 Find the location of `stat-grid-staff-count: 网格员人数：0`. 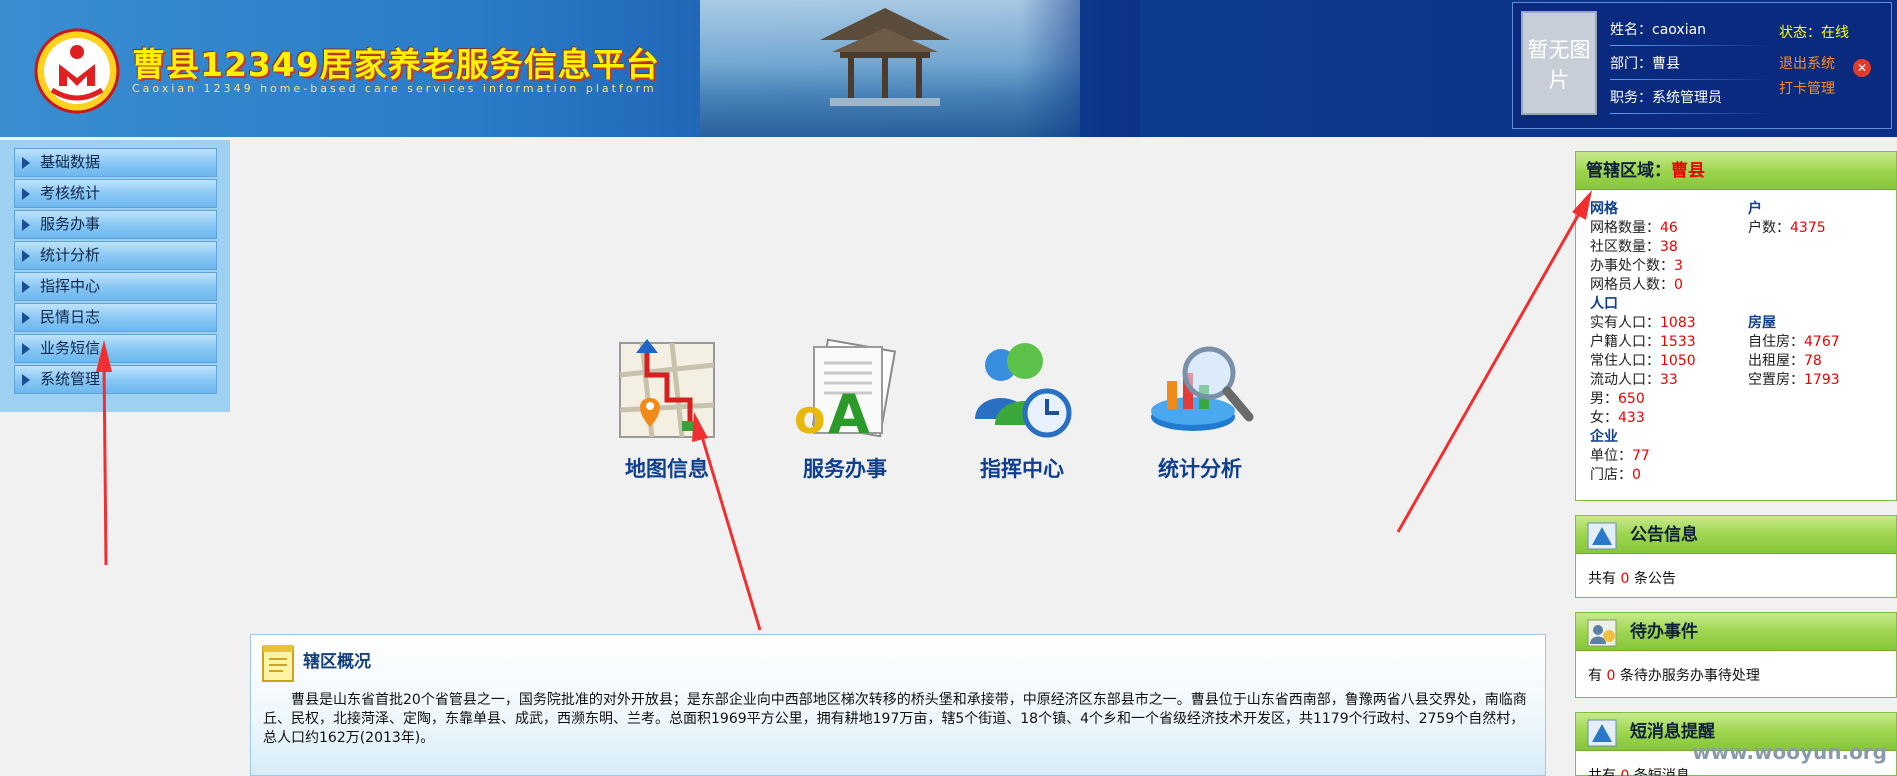

stat-grid-staff-count: 网格员人数：0 is located at coordinates (1643, 285).